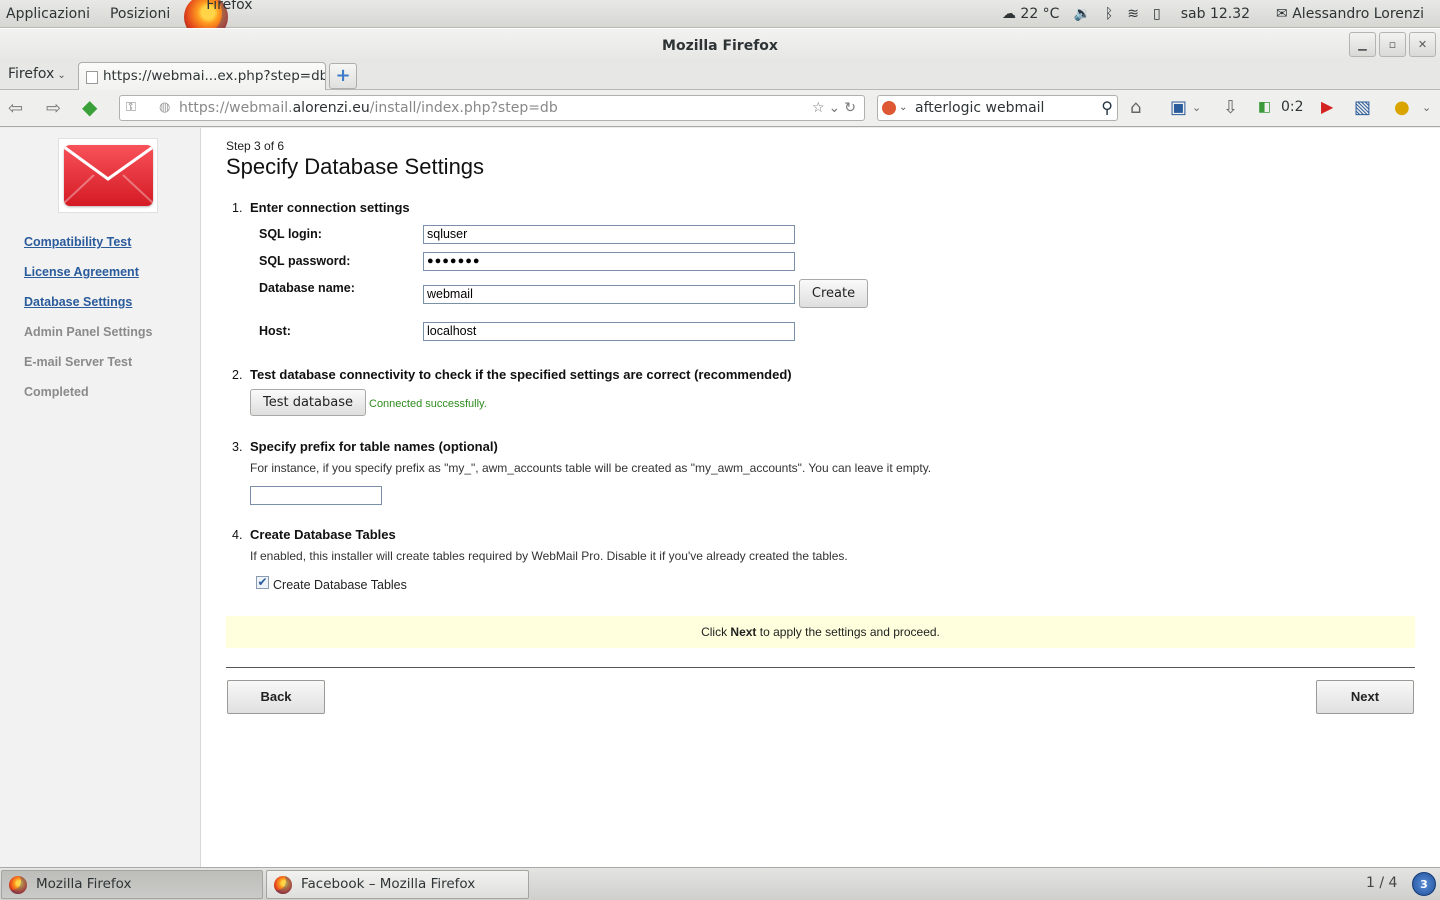  Describe the element at coordinates (1327, 106) in the screenshot. I see `youtube-icon: ▶` at that location.